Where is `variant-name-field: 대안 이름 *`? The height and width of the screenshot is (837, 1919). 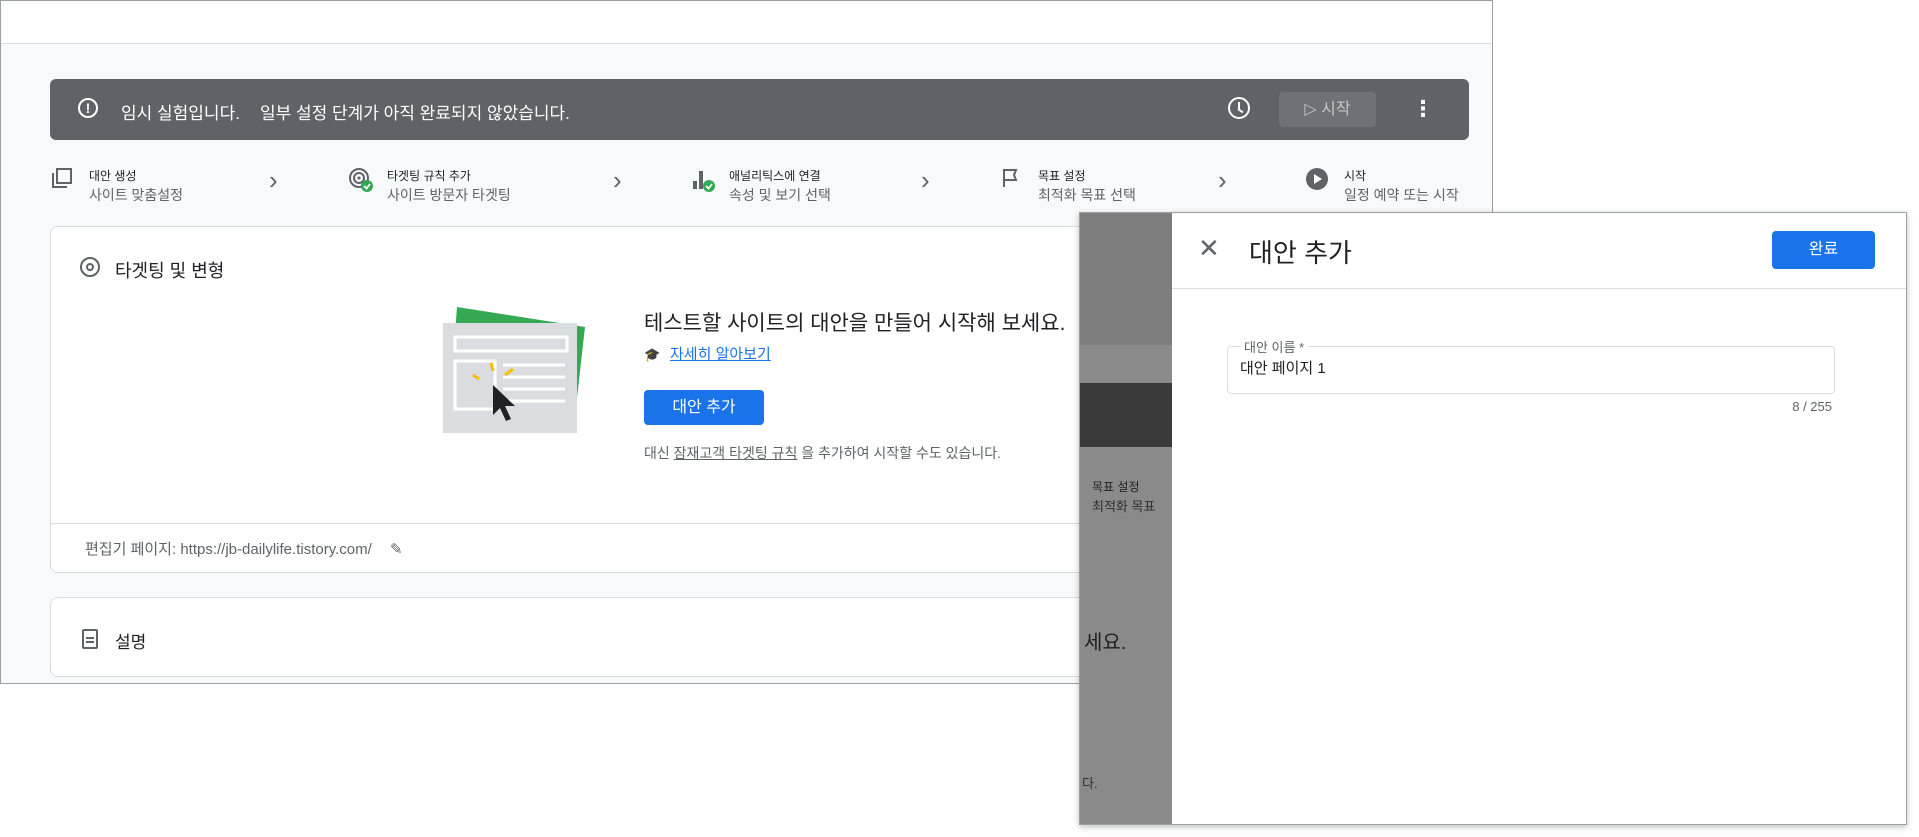 variant-name-field: 대안 이름 * is located at coordinates (1531, 365).